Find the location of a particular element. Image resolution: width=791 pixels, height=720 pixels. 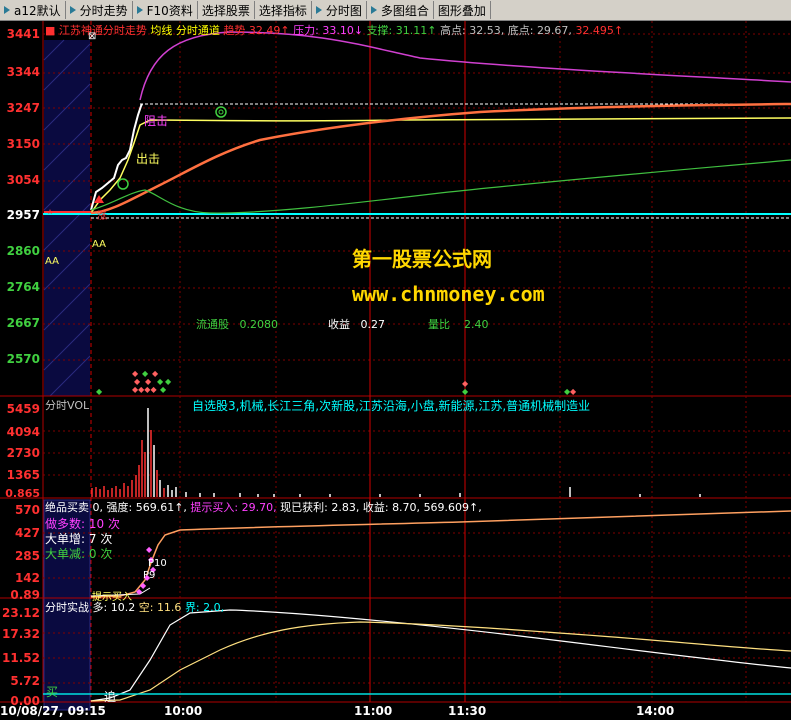

signal-diamonds: ◆ ◆ ◆ ◆ ◆ ◆ ◆ ◆◆◆◆ ◆ ◆◆◆ ◆ ◆ is located at coordinates (336, 382).